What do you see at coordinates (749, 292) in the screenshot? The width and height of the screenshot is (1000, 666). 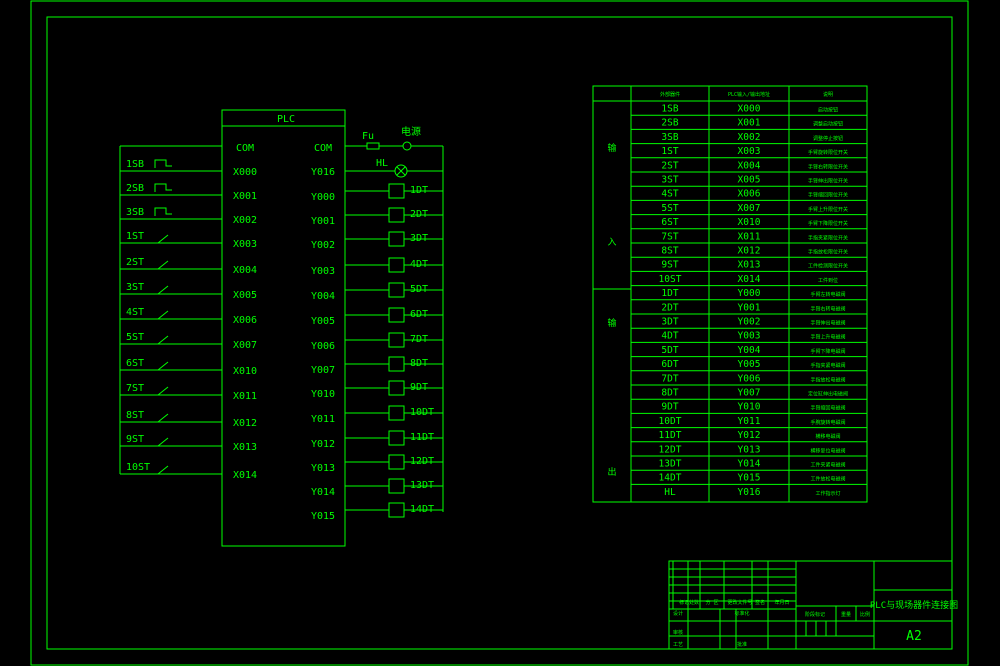 I see `io-table-row: 1DT Y000 手臂左转电磁阀` at bounding box center [749, 292].